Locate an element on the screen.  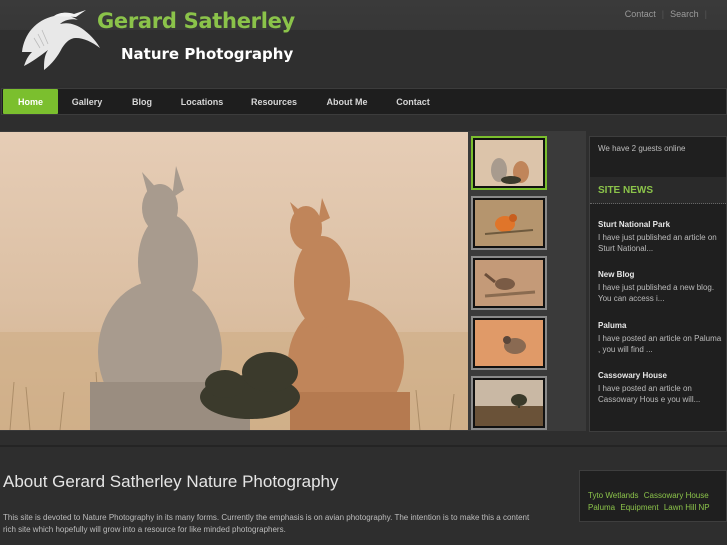
nav-blog: Blog is located at coordinates (142, 101).